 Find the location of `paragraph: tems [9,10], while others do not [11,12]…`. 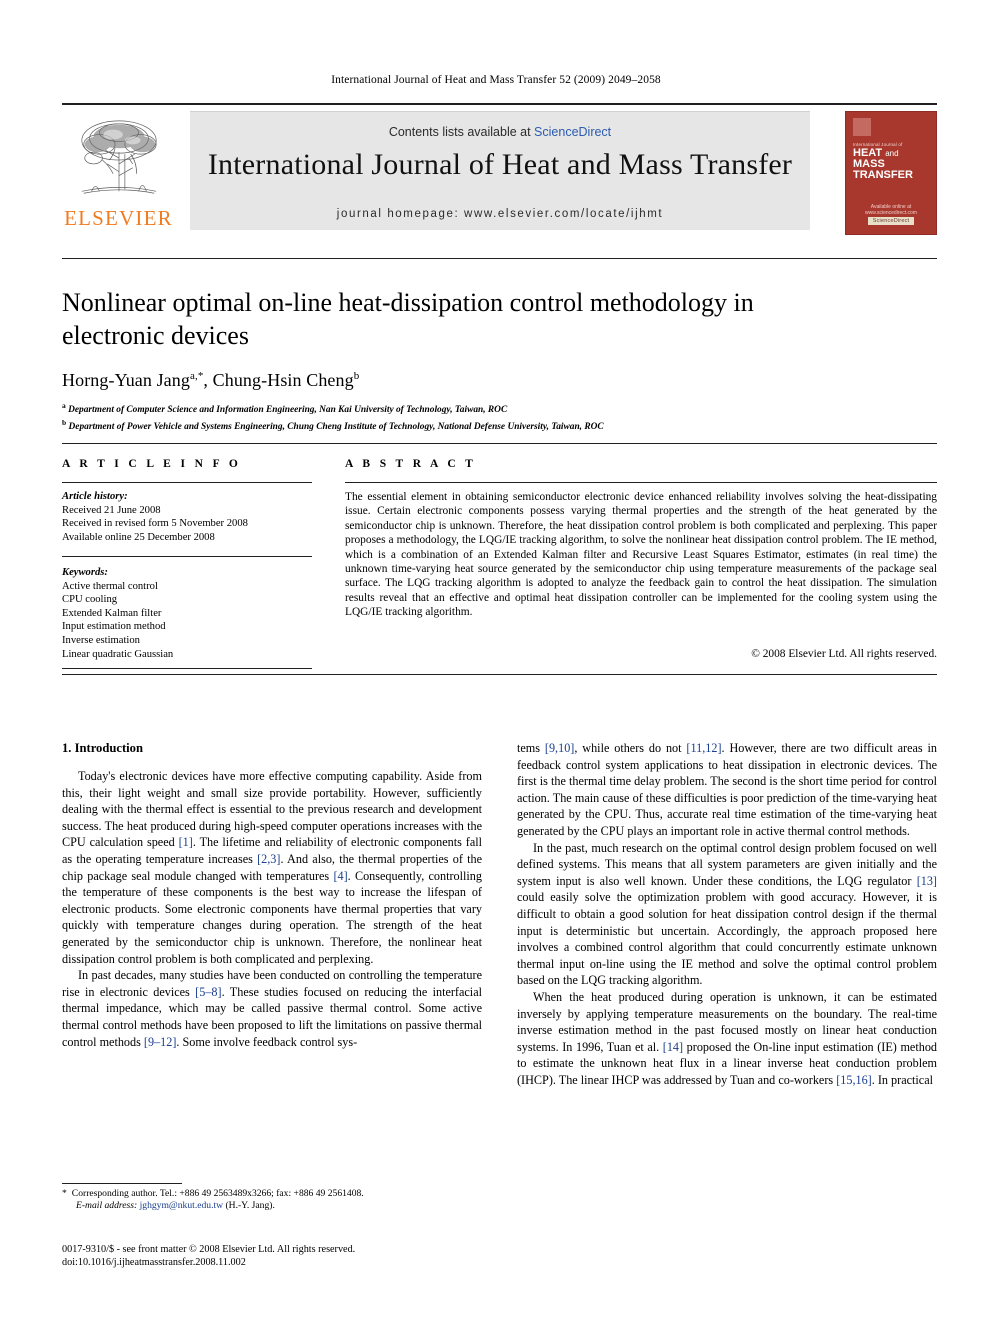

paragraph: tems [9,10], while others do not [11,12]… is located at coordinates (727, 789).